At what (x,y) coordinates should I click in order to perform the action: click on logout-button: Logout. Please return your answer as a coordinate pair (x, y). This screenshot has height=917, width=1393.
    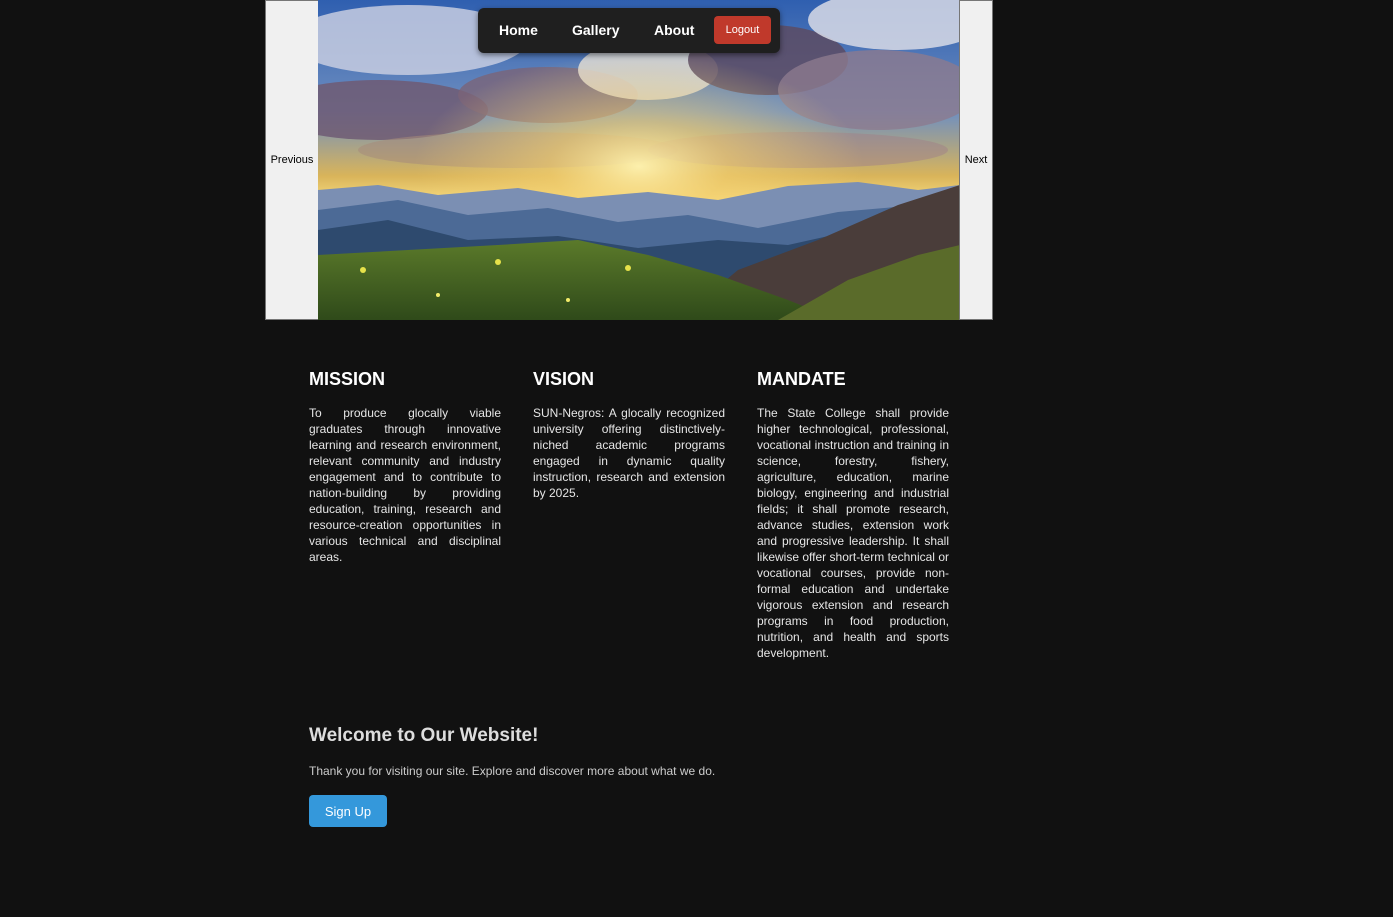
    Looking at the image, I should click on (742, 30).